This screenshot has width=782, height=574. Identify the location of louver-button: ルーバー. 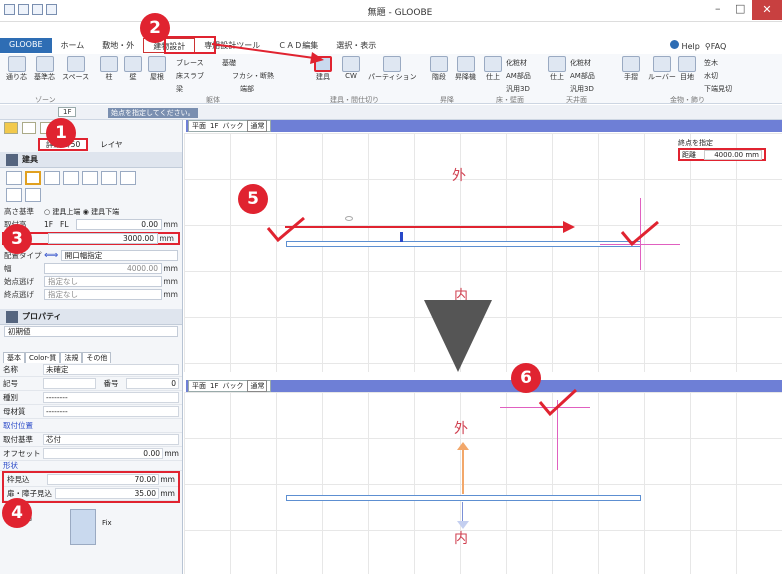
(662, 69).